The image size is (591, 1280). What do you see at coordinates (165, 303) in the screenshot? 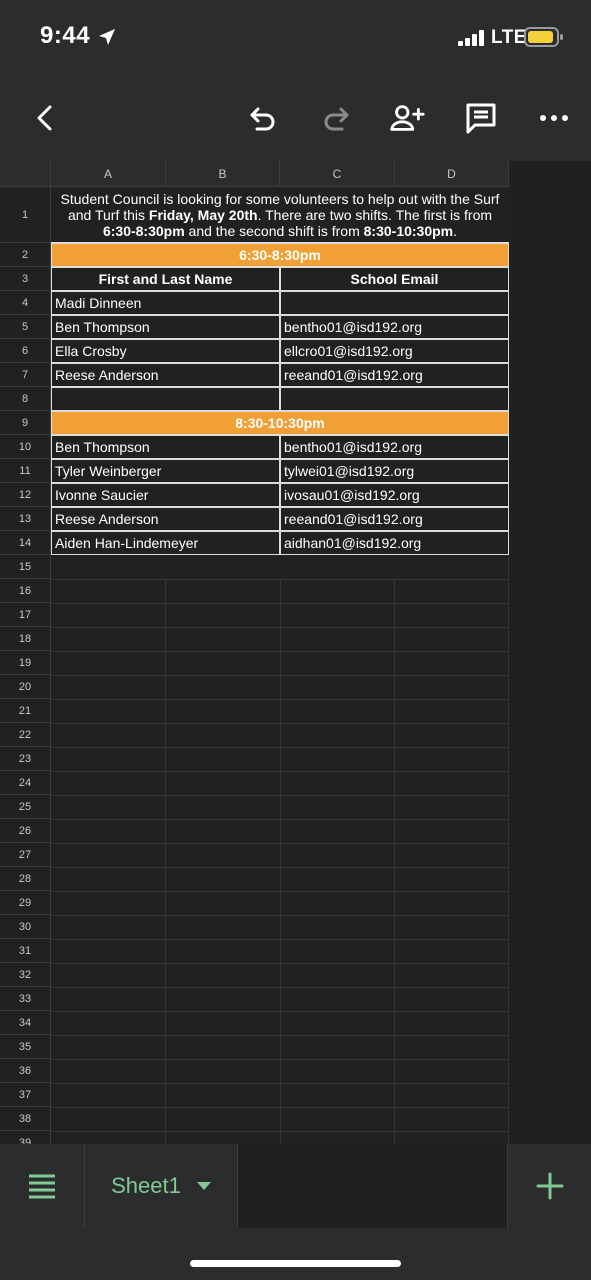
I see `volunteer-name-cell: Madi Dinneen` at bounding box center [165, 303].